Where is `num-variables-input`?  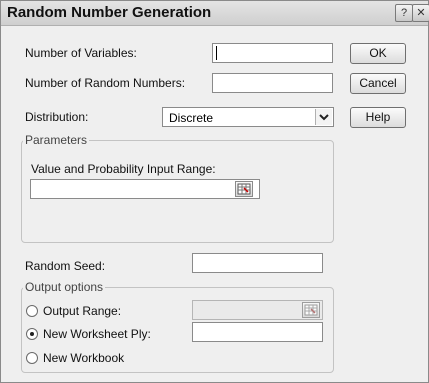
num-variables-input is located at coordinates (272, 53).